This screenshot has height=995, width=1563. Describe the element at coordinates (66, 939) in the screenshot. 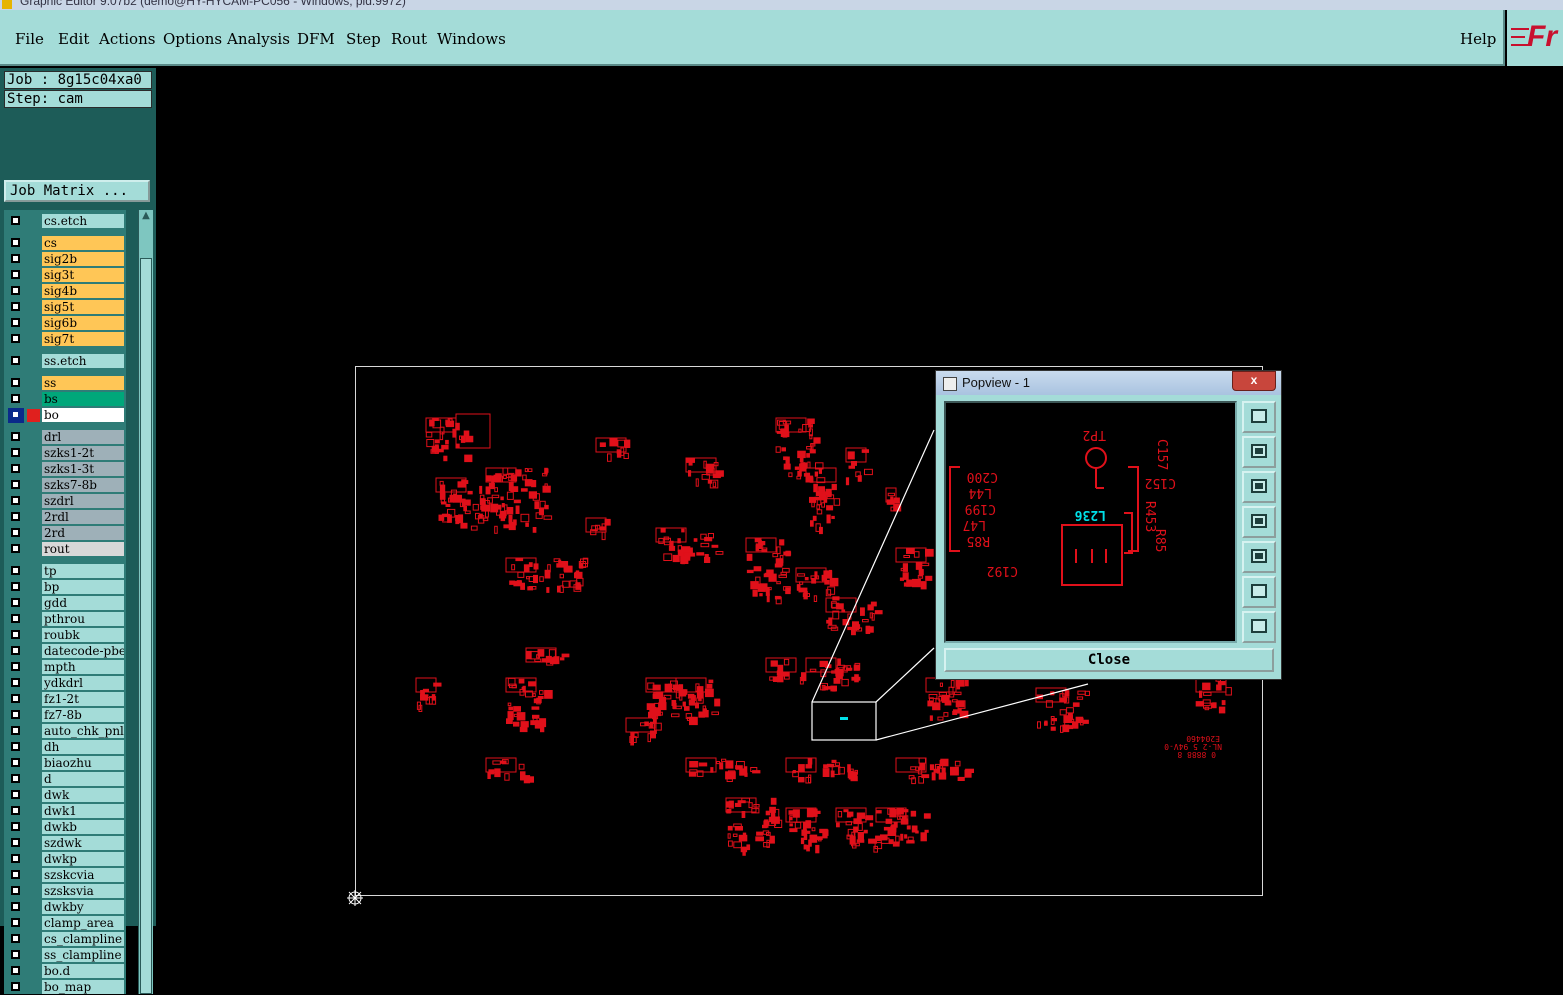

I see `layer-row-cs_clampline: cs_clampline` at that location.